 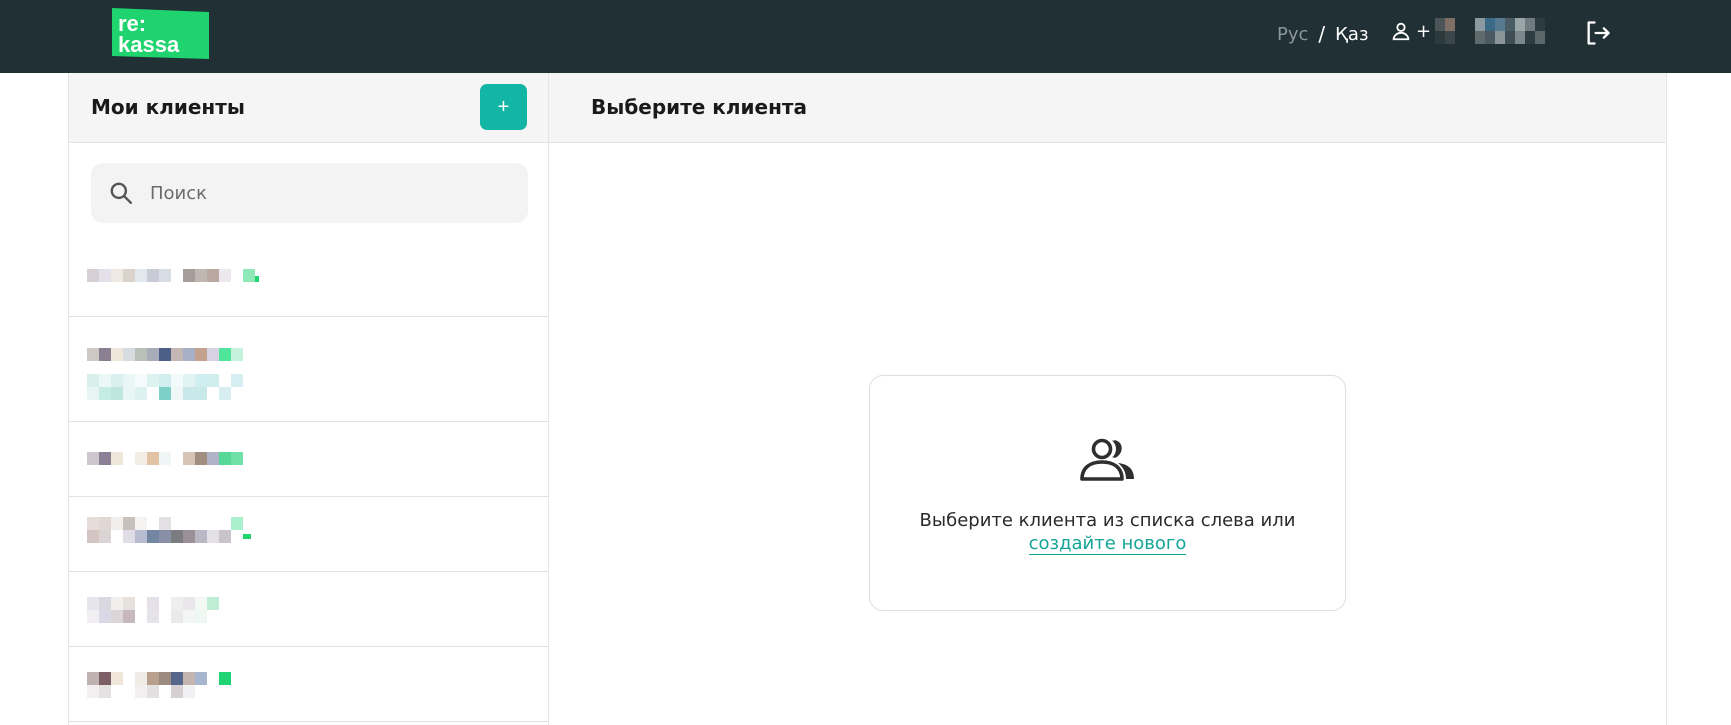 I want to click on lang-ru-link: Рус, so click(x=1292, y=34).